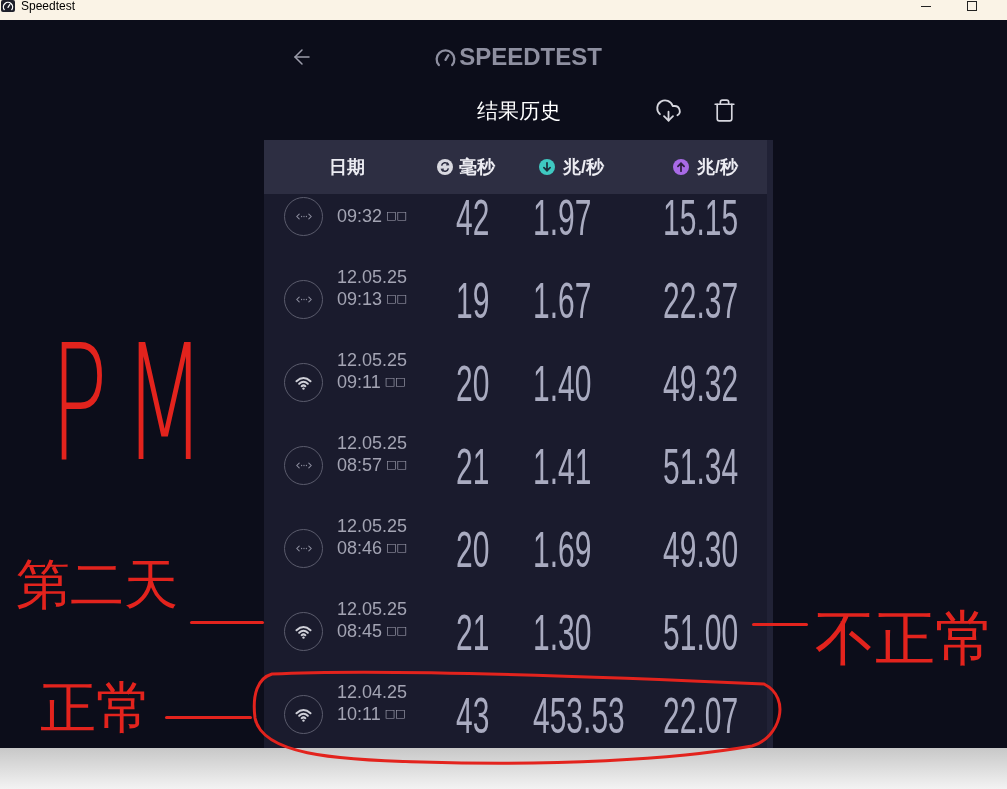 The height and width of the screenshot is (789, 1007). Describe the element at coordinates (136, 404) in the screenshot. I see `handwritten-note: PM` at that location.